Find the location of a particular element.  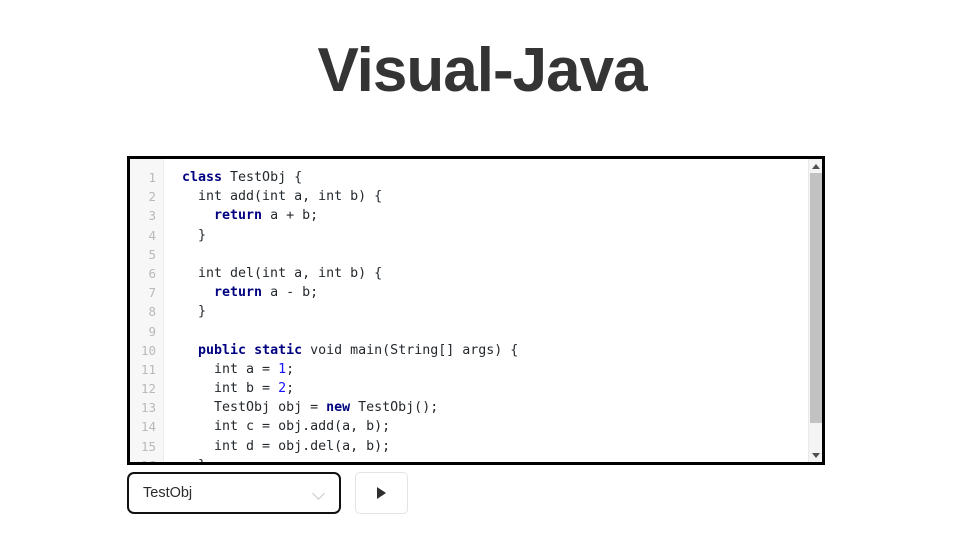

code-line: TestObj obj = new TestObj(); is located at coordinates (495, 407).